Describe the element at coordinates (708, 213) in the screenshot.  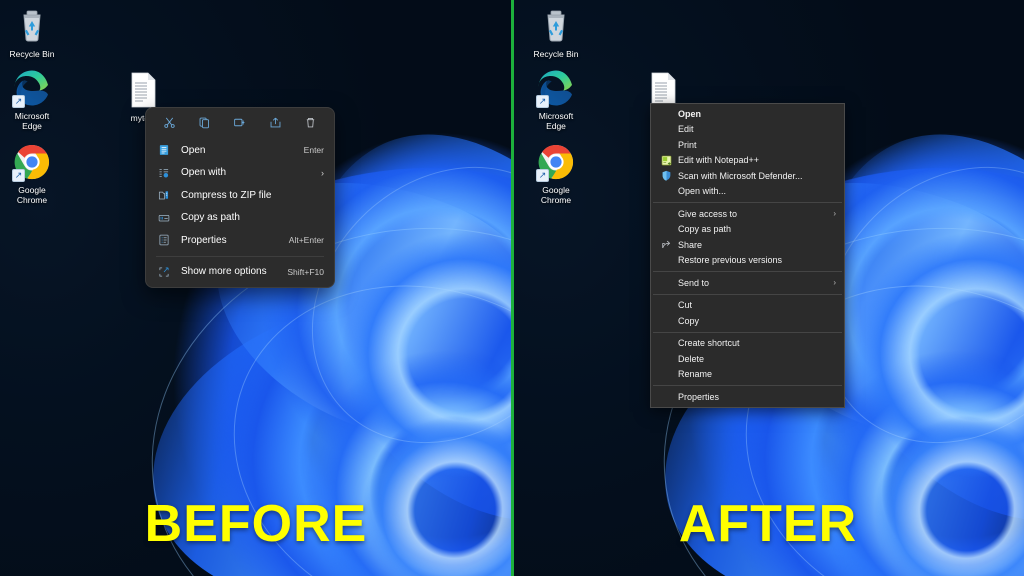
I see `menu-item-label: Give access to` at that location.